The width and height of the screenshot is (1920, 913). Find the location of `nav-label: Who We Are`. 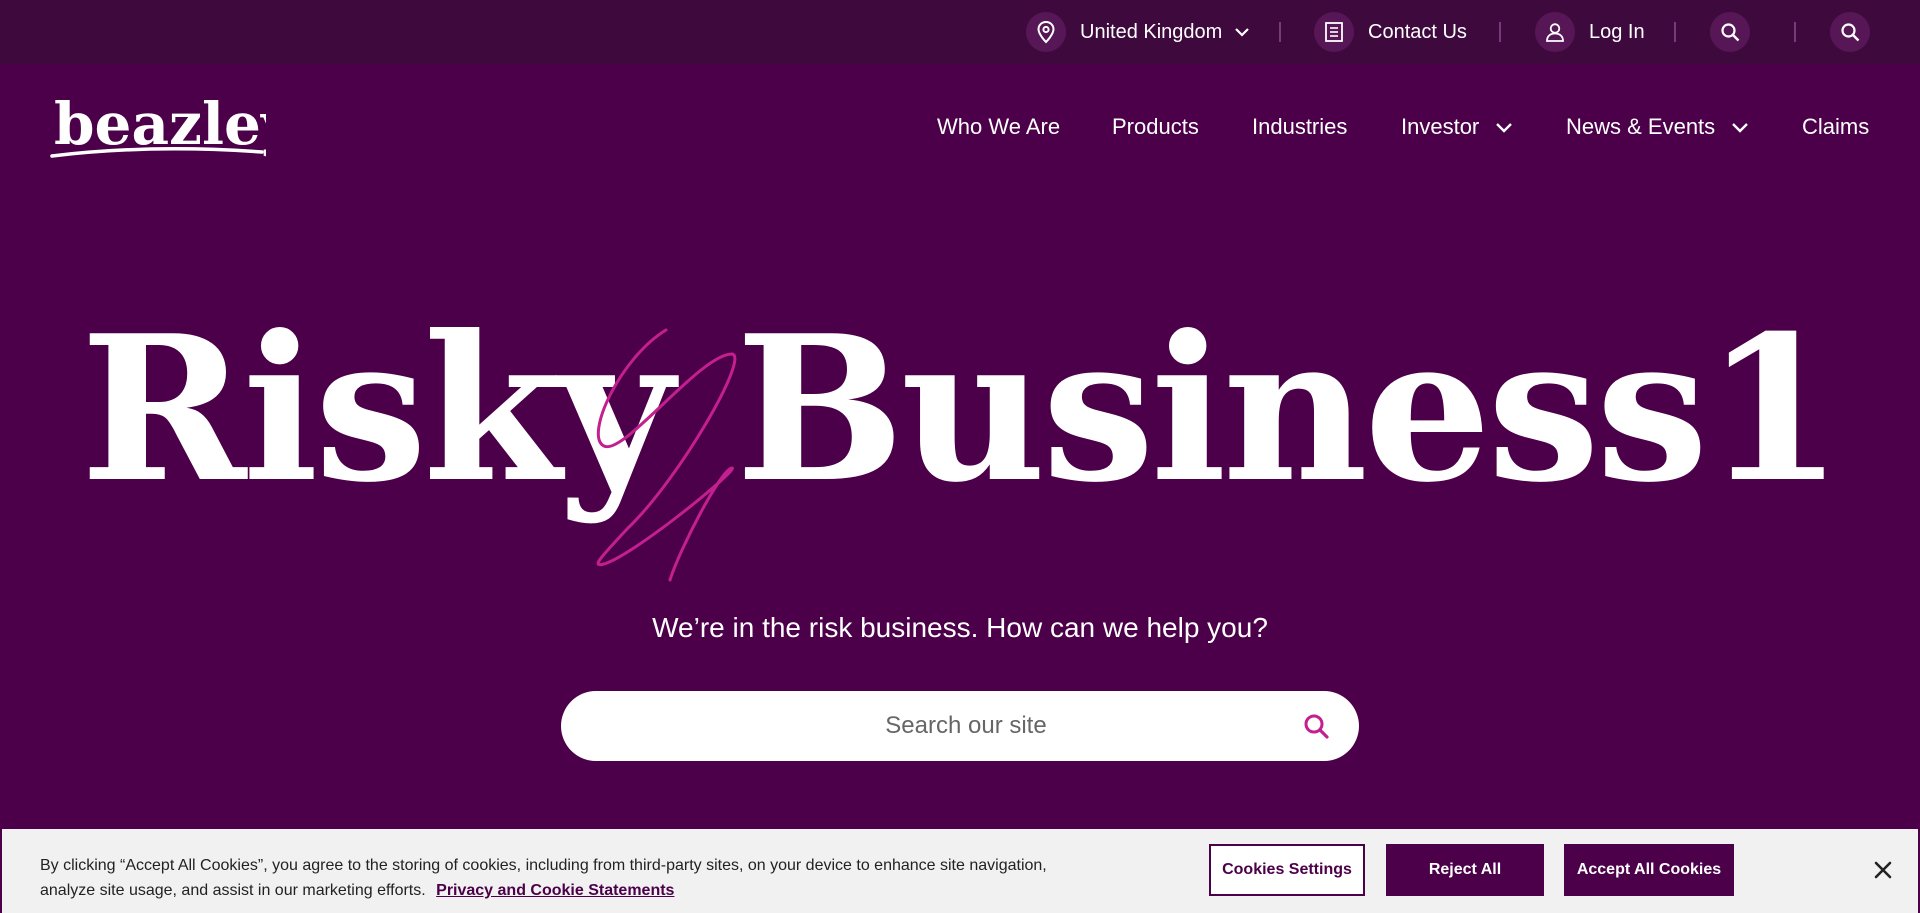

nav-label: Who We Are is located at coordinates (999, 126).